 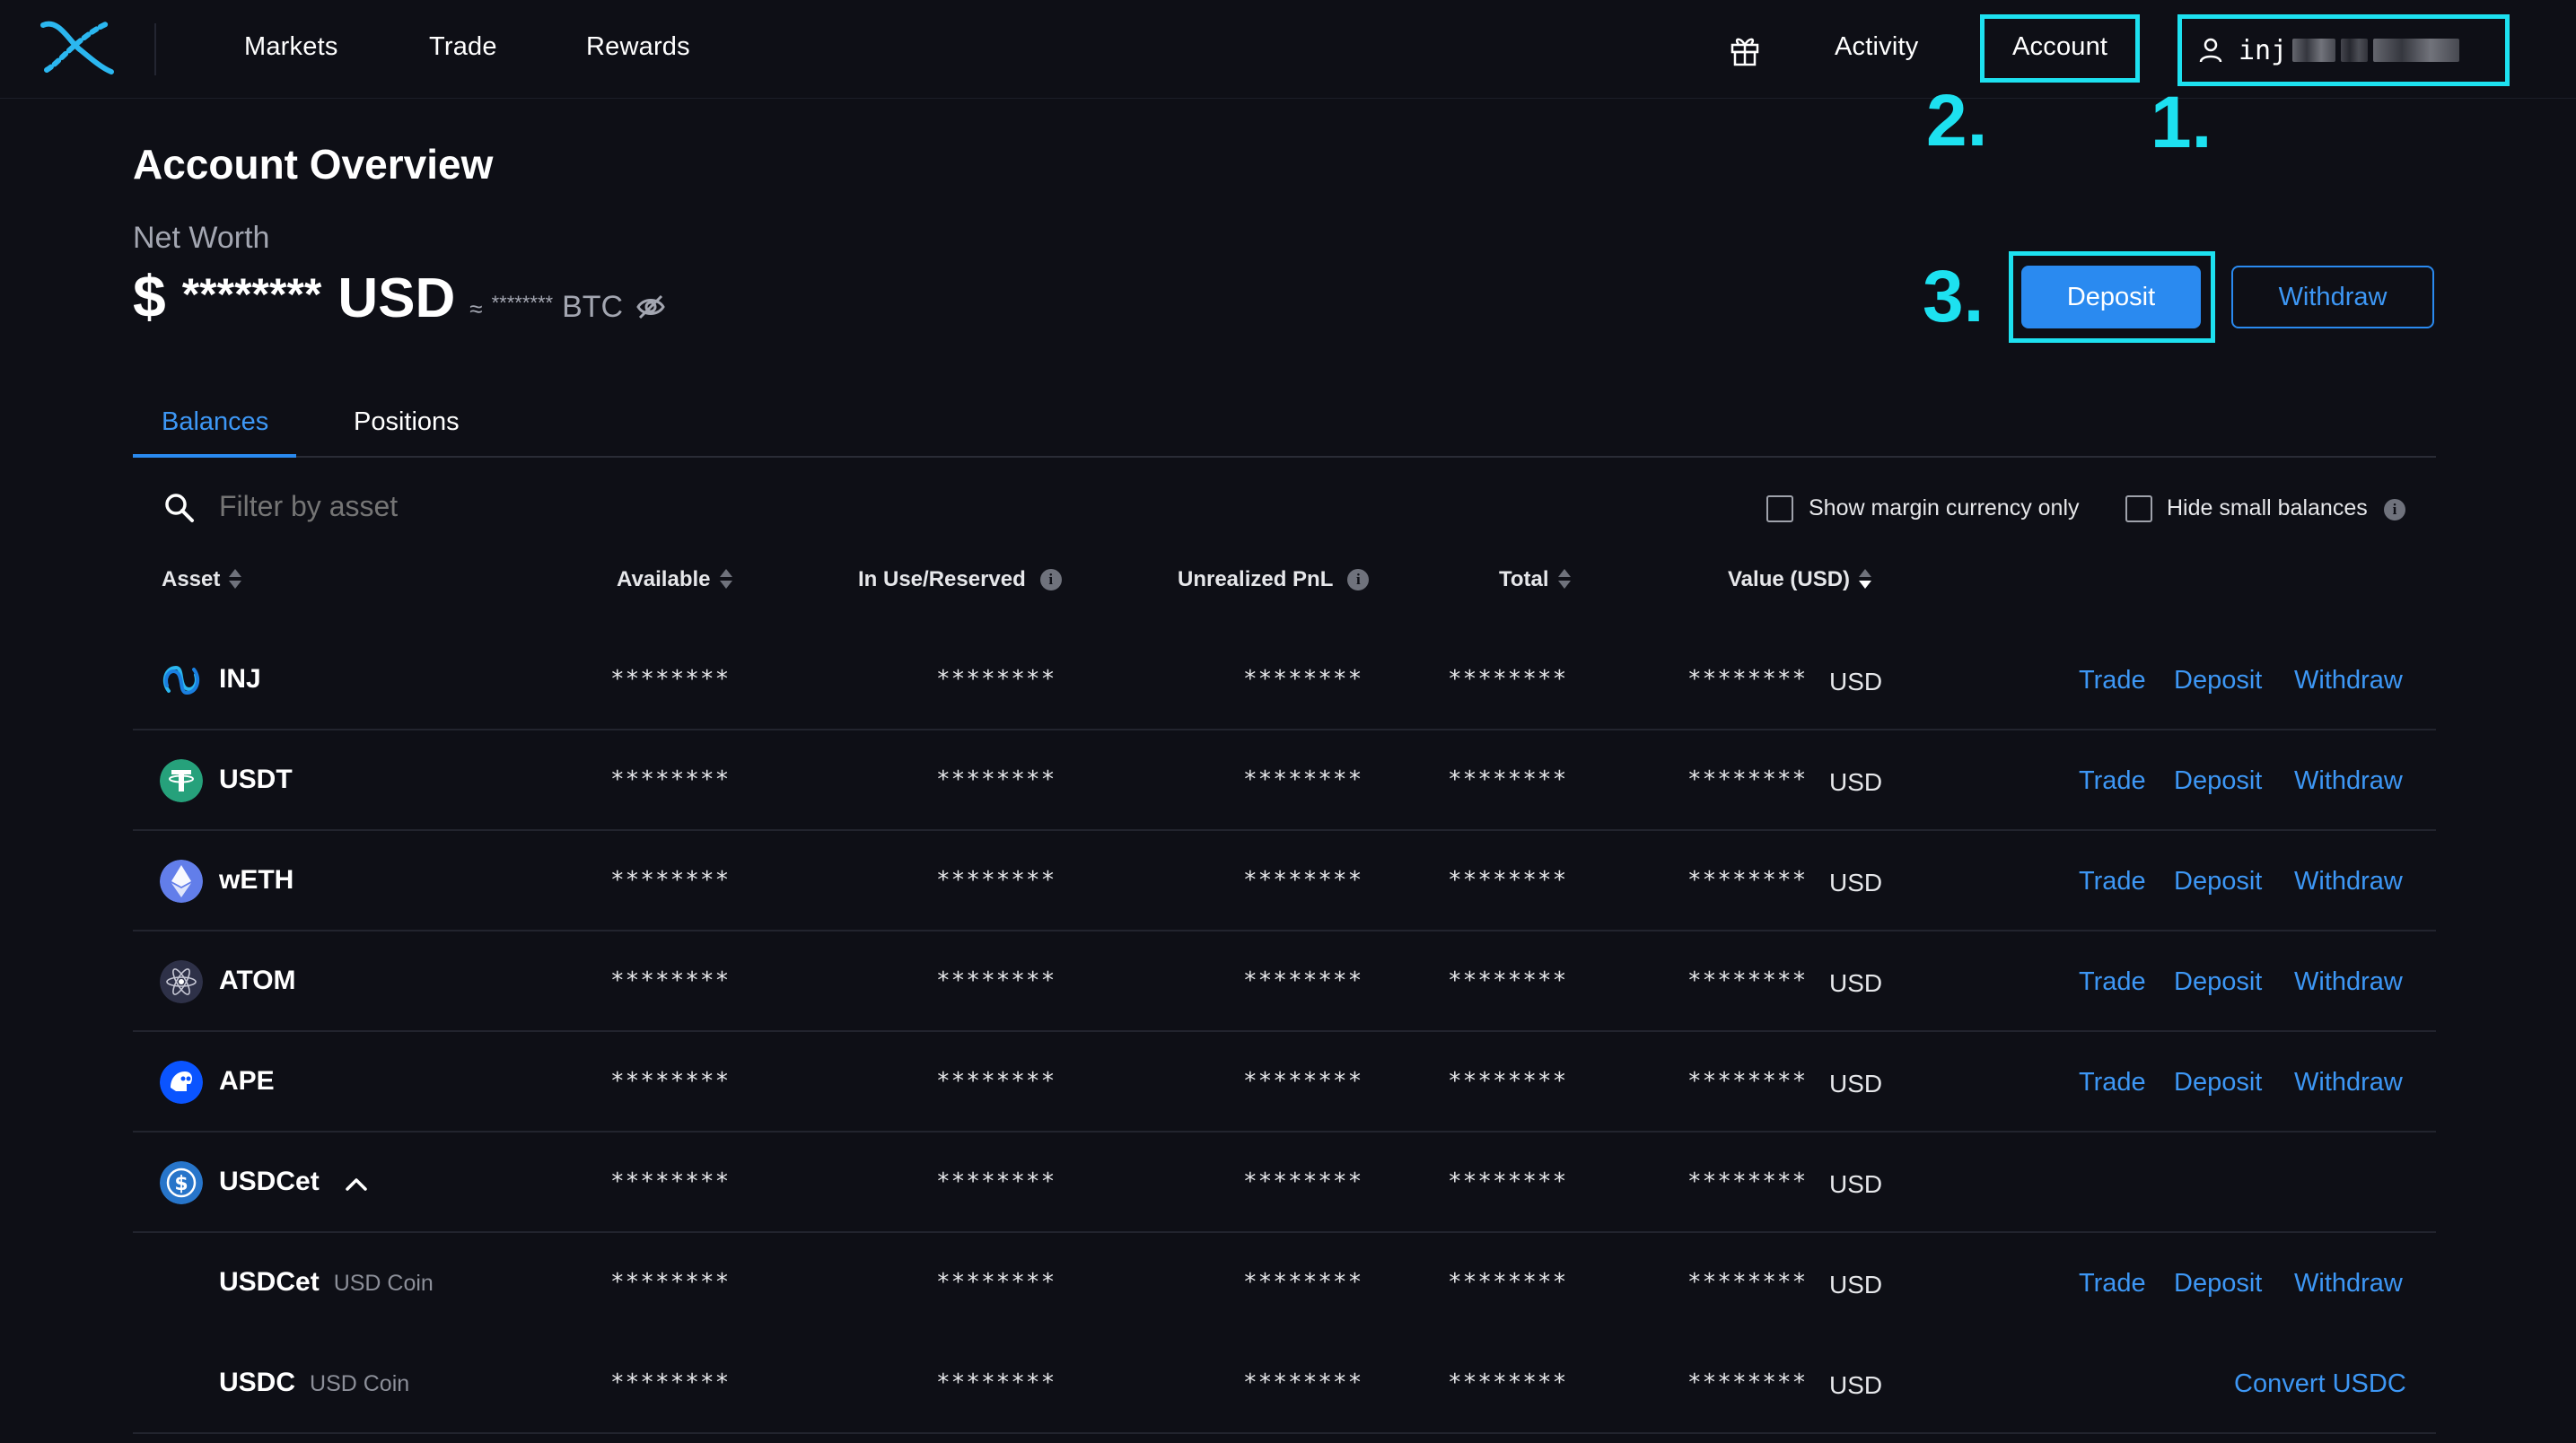 What do you see at coordinates (522, 303) in the screenshot?
I see `btc-masked: ********` at bounding box center [522, 303].